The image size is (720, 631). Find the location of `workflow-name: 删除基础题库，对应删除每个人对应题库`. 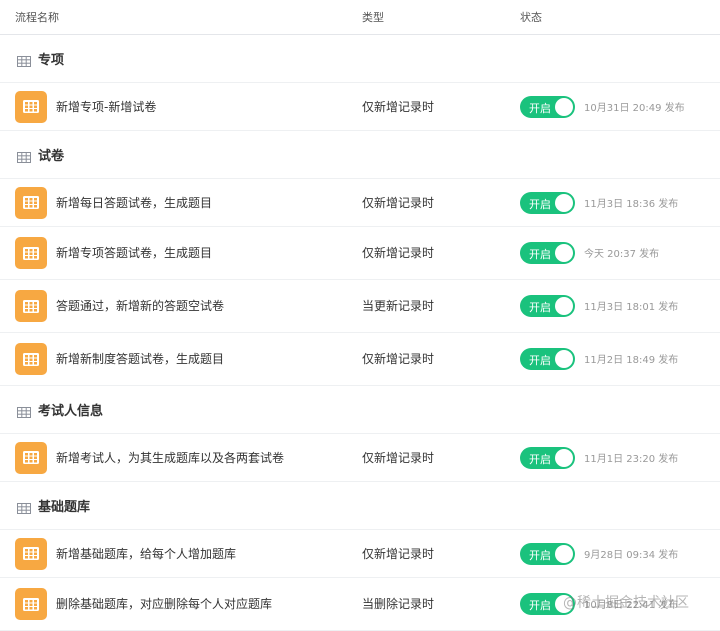

workflow-name: 删除基础题库，对应删除每个人对应题库 is located at coordinates (164, 603).